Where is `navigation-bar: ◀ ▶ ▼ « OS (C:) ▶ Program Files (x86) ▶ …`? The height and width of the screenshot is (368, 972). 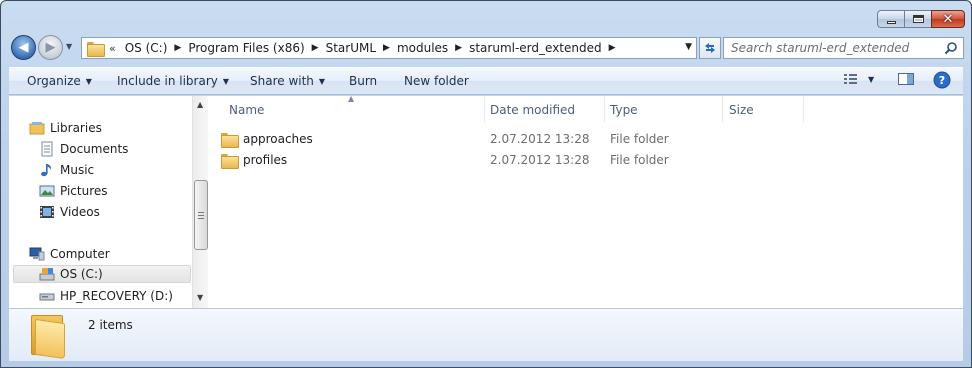
navigation-bar: ◀ ▶ ▼ « OS (C:) ▶ Program Files (x86) ▶ … is located at coordinates (486, 47).